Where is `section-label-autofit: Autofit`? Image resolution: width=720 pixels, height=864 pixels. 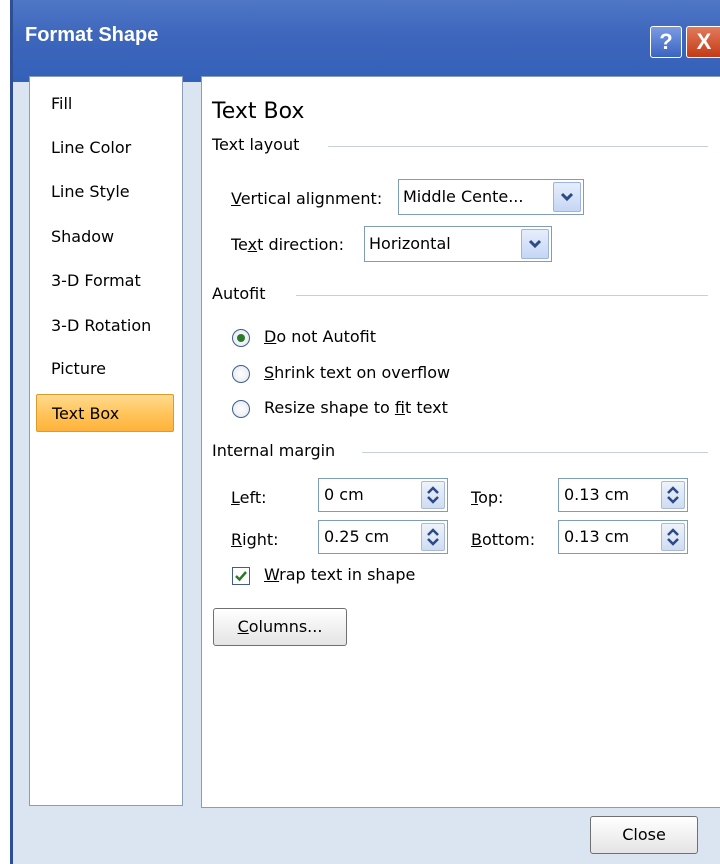
section-label-autofit: Autofit is located at coordinates (239, 293).